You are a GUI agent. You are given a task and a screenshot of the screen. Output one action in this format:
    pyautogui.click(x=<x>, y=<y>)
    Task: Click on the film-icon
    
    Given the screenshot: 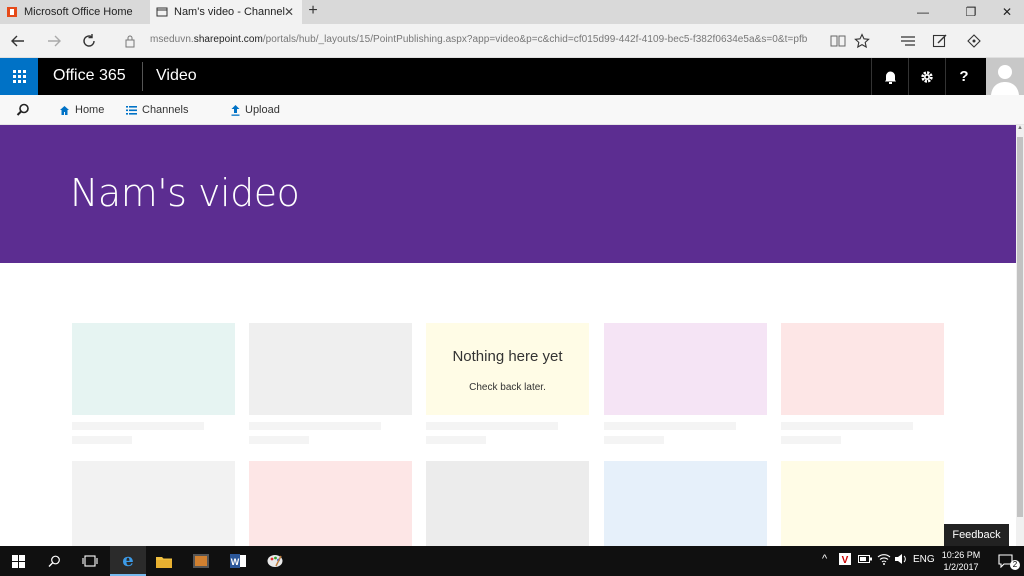 What is the action you would take?
    pyautogui.click(x=201, y=561)
    